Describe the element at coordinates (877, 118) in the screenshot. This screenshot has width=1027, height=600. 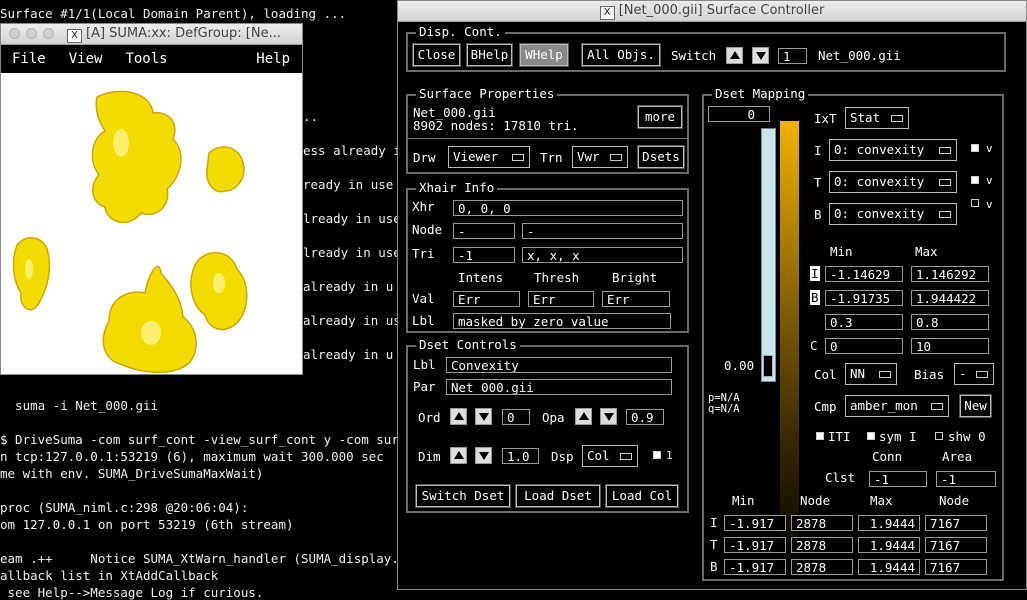
I see `ixt-dropdown: Stat` at that location.